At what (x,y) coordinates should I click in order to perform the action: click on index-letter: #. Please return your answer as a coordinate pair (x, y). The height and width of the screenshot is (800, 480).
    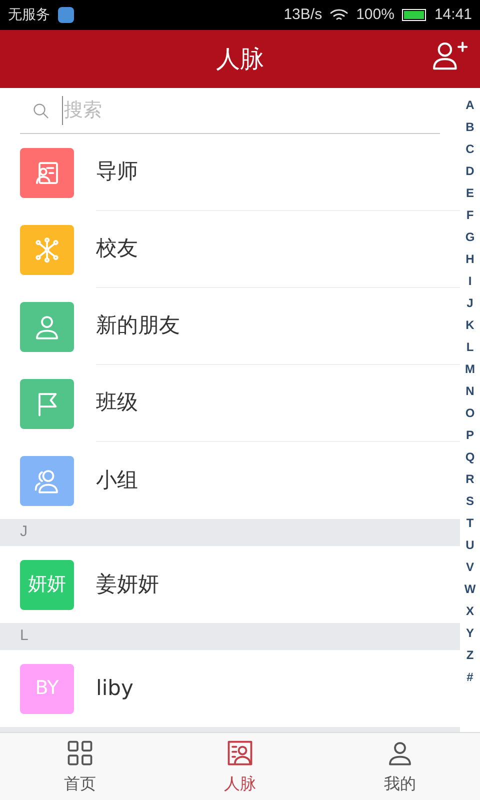
    Looking at the image, I should click on (470, 677).